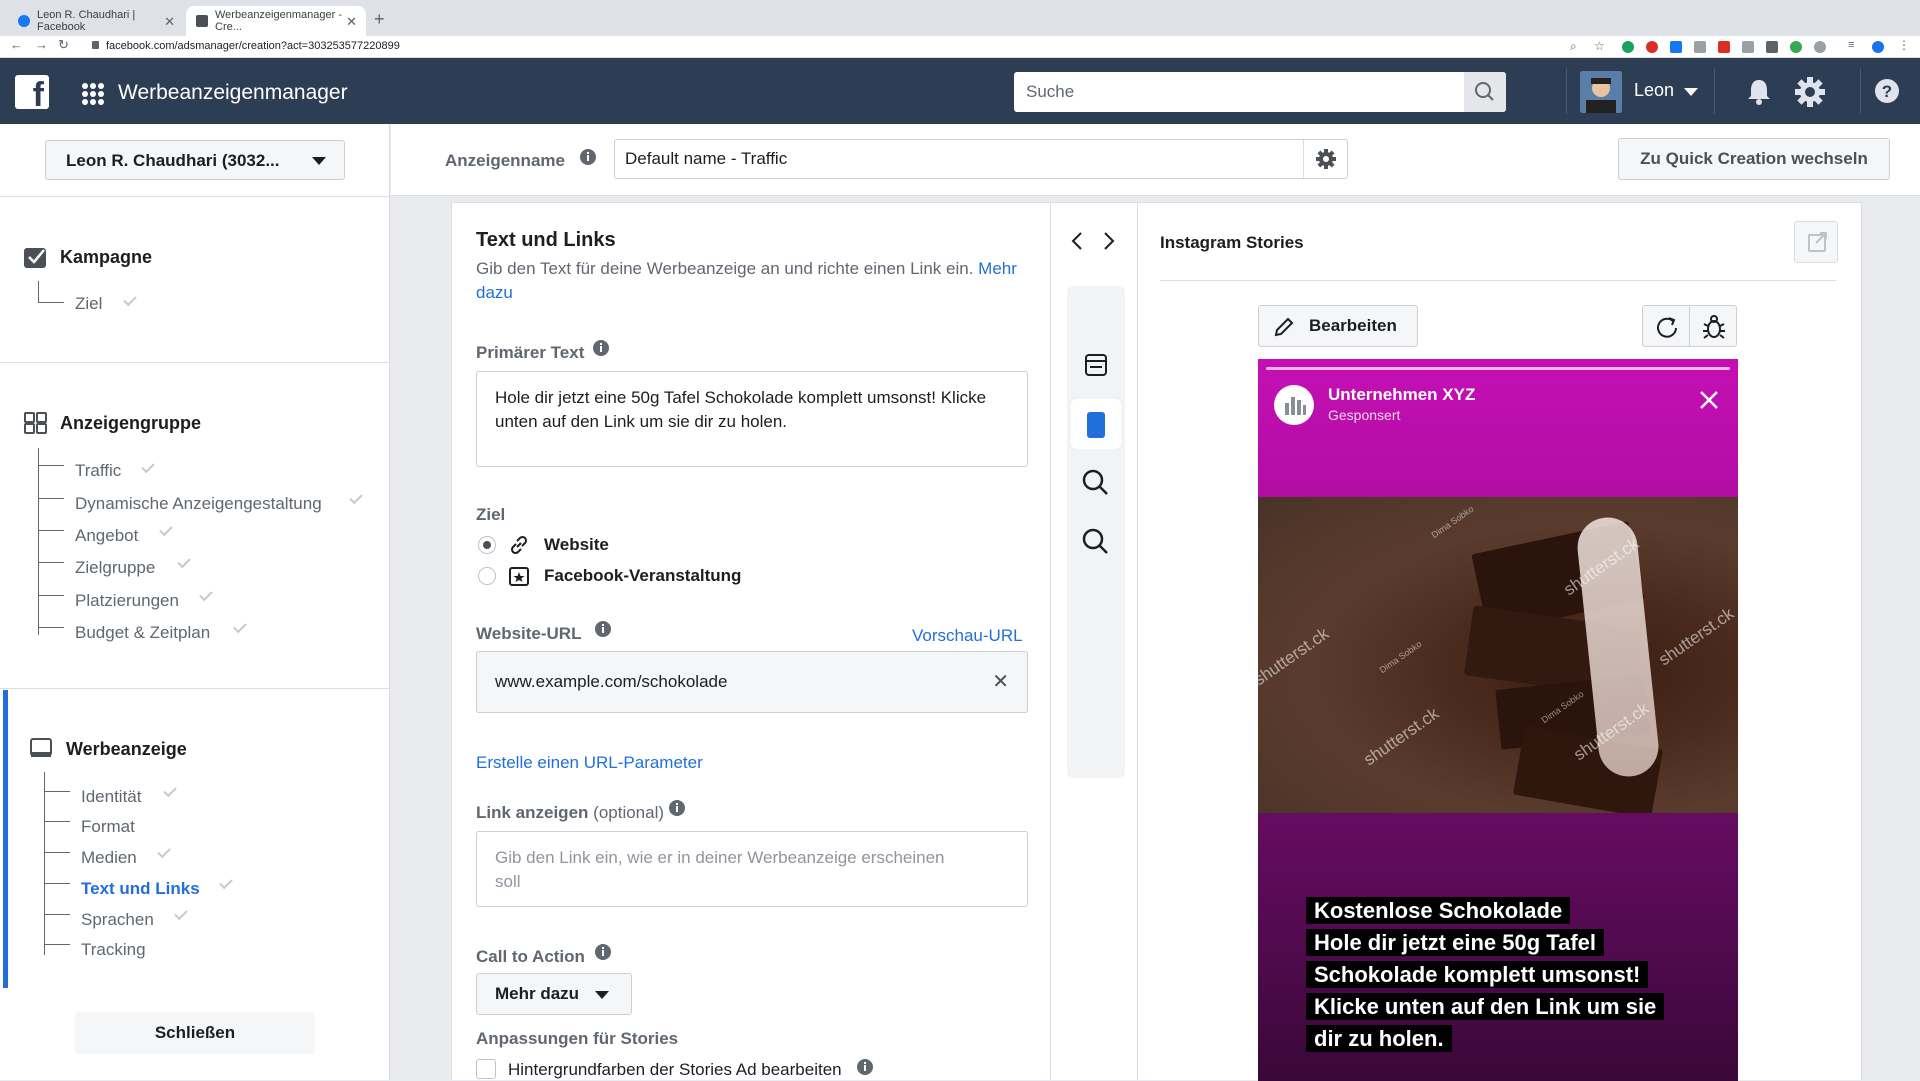  Describe the element at coordinates (752, 682) in the screenshot. I see `website-url-input: www.example.com/schokolade ✕` at that location.